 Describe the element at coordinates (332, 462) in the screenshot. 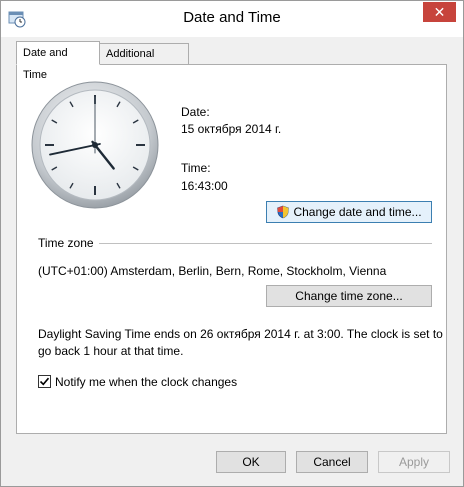

I see `cancel-button: Cancel` at that location.